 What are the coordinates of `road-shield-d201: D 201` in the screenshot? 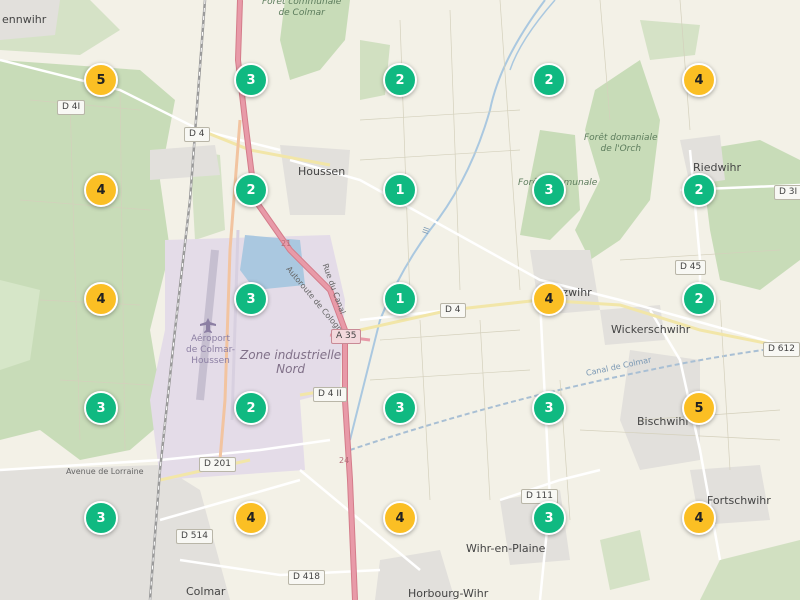 It's located at (217, 464).